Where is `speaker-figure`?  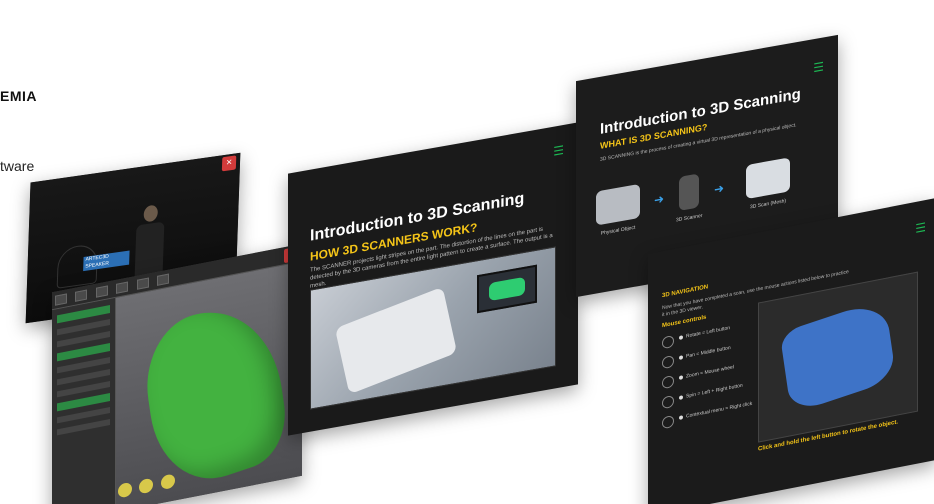 speaker-figure is located at coordinates (149, 241).